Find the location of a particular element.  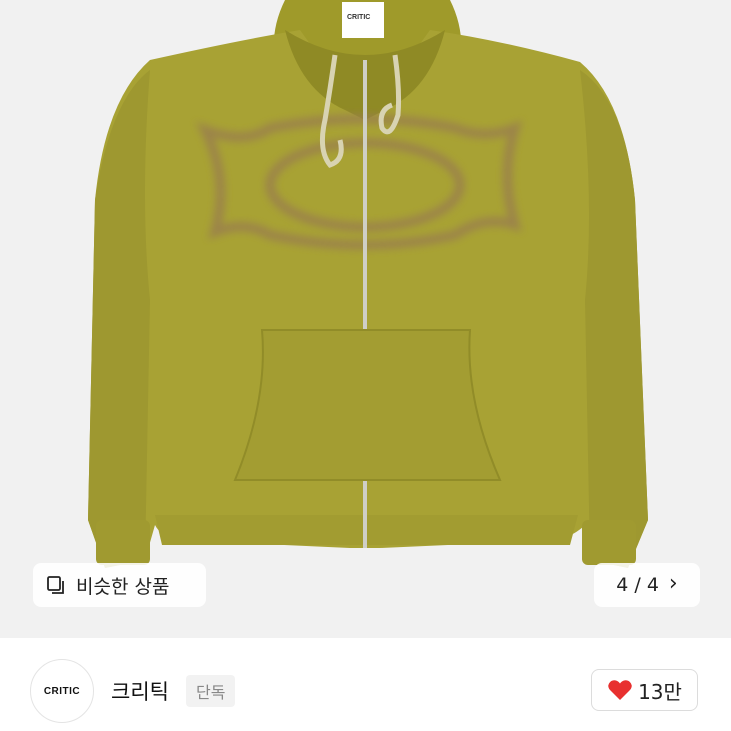

exclusive-badge: 단독 is located at coordinates (211, 691).